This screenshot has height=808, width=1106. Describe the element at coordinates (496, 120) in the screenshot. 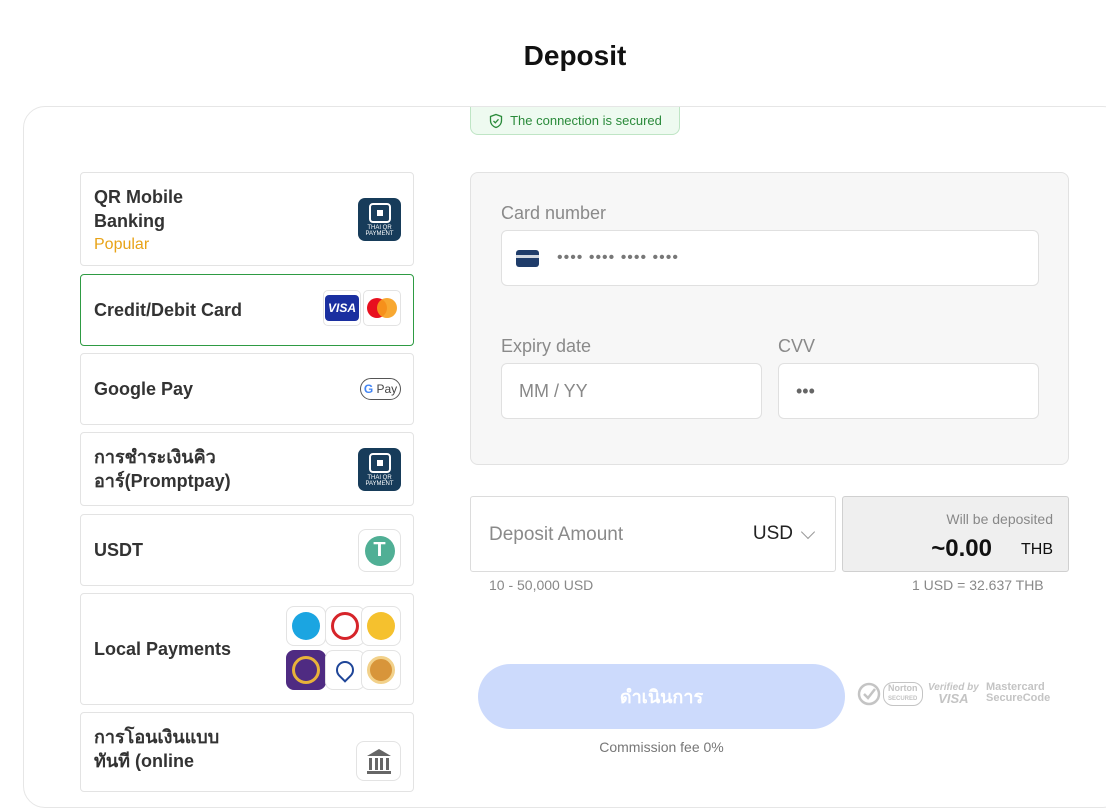

I see `shield-check-icon` at that location.